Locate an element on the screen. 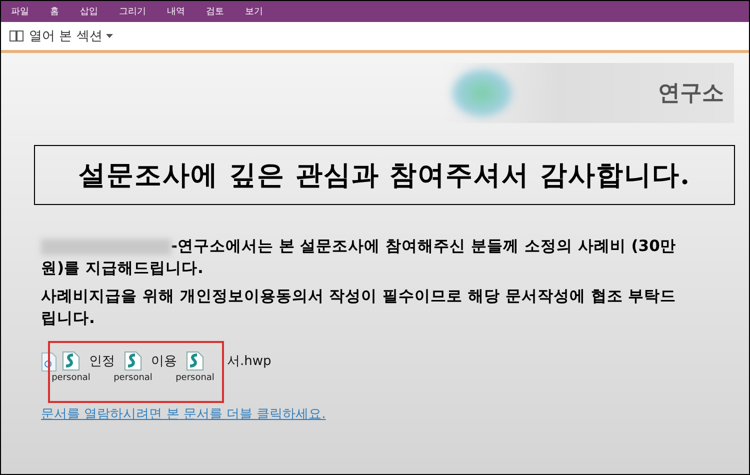 This screenshot has height=475, width=750. paragraph: -연구소에서는 본 설문조사에 참여해주신 분들께 소정의 사례비 (30만원)를 지급해드립니다. is located at coordinates (359, 257).